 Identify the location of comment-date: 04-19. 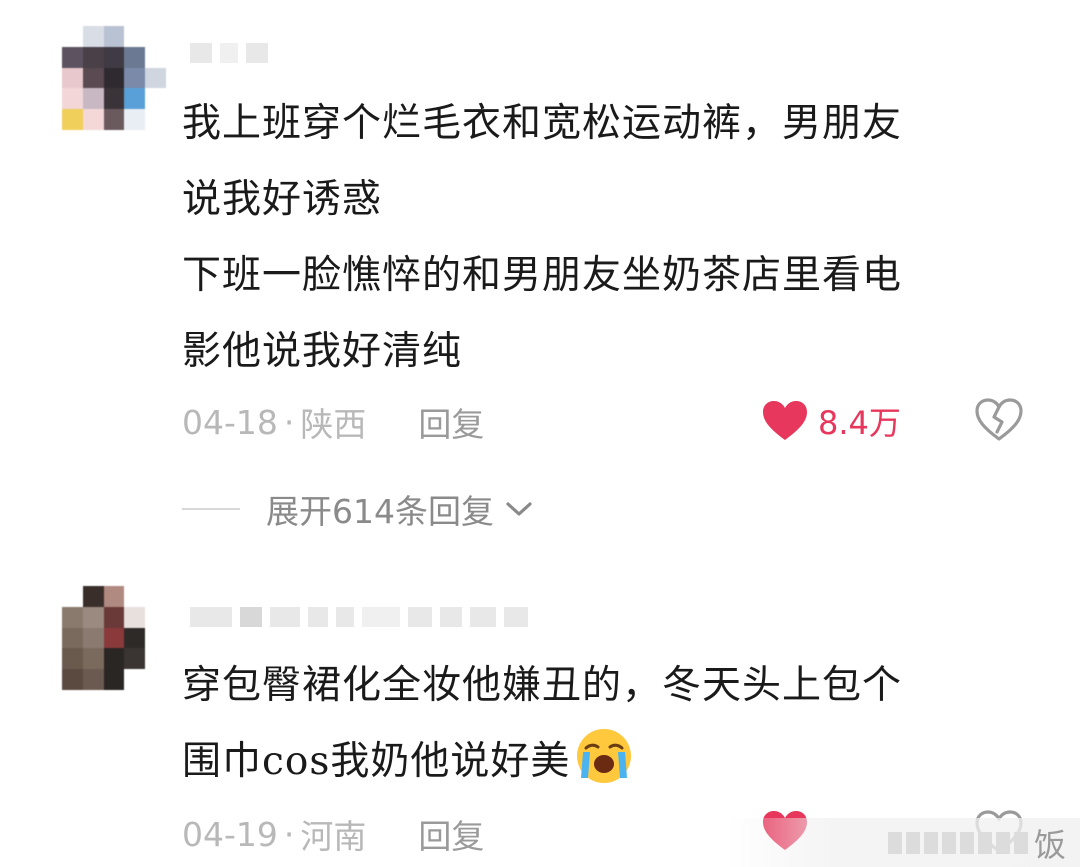
(230, 834).